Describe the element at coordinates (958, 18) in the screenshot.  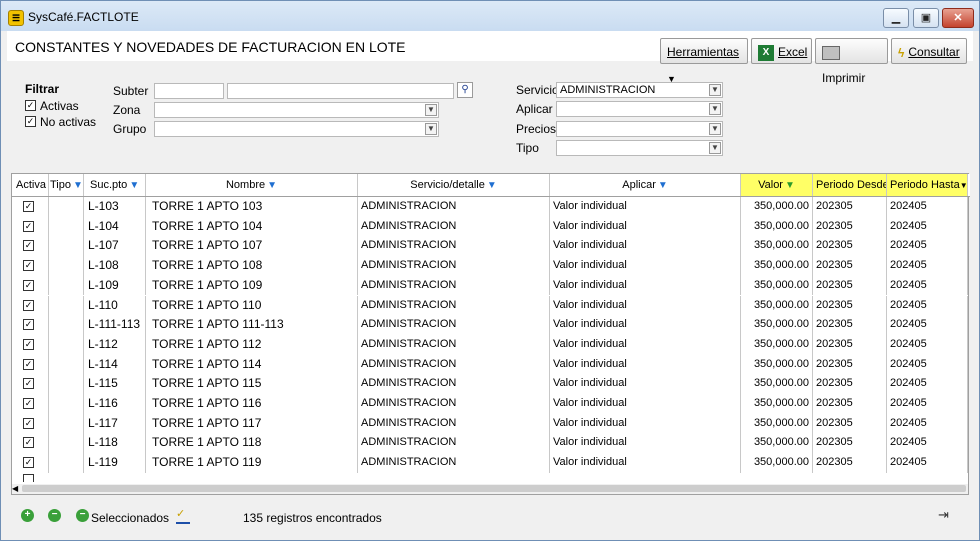
I see `close-button: ✕` at that location.